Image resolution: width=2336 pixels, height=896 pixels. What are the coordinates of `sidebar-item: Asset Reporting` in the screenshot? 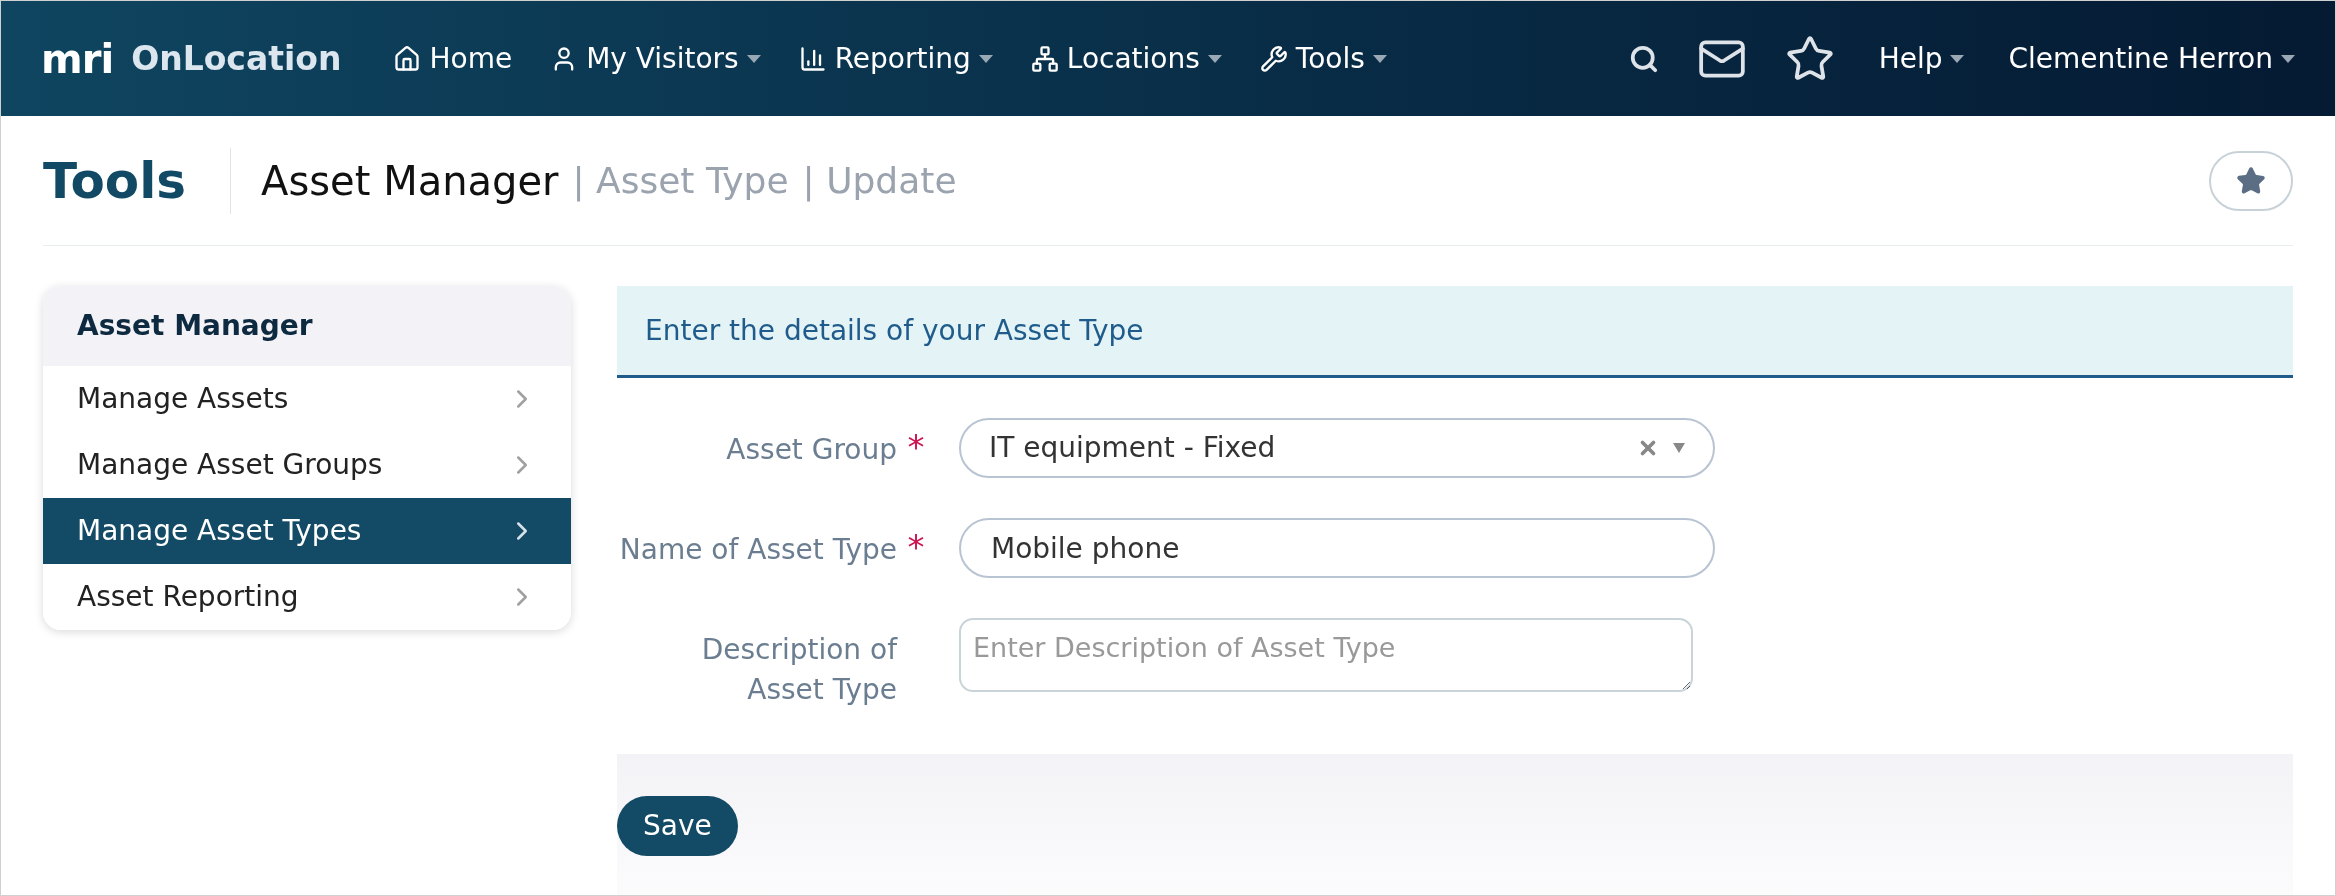 It's located at (307, 597).